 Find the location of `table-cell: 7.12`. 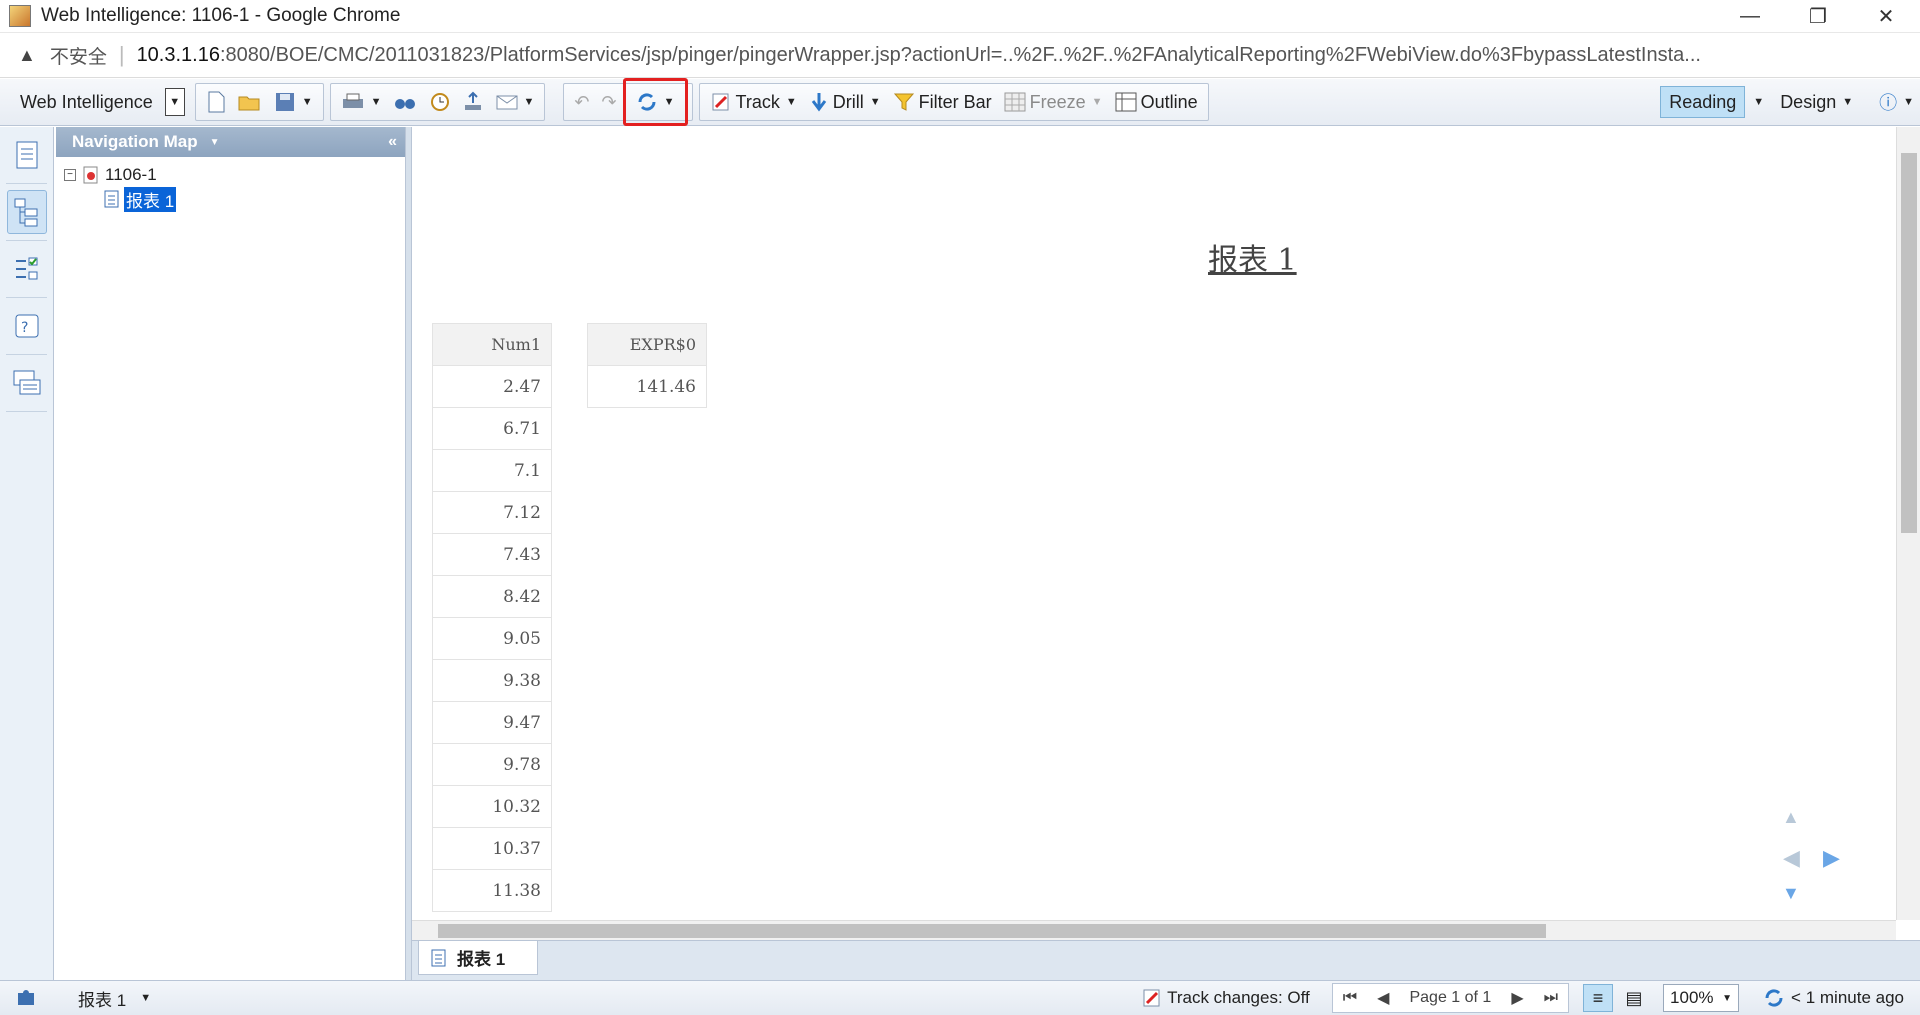

table-cell: 7.12 is located at coordinates (492, 512).